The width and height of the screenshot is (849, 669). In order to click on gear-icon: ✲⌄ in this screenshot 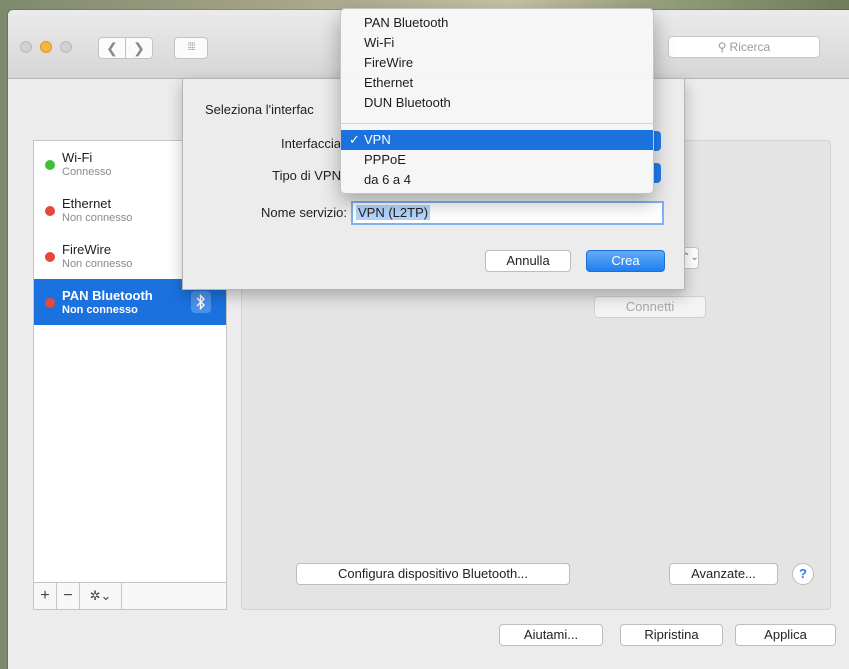, I will do `click(101, 596)`.